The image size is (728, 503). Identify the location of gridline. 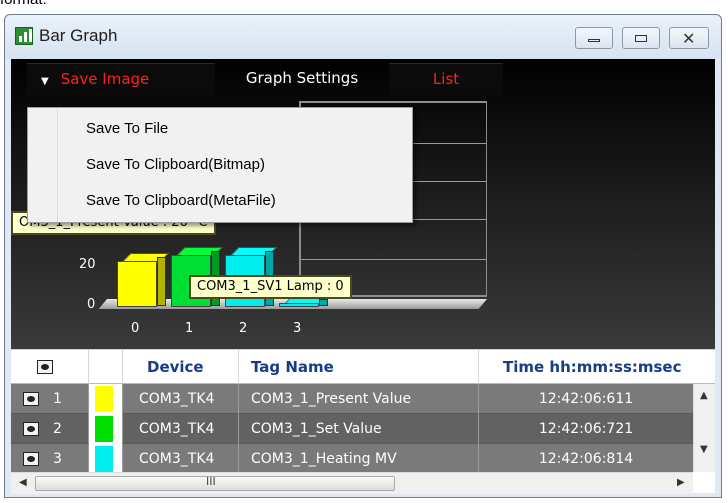
(394, 259).